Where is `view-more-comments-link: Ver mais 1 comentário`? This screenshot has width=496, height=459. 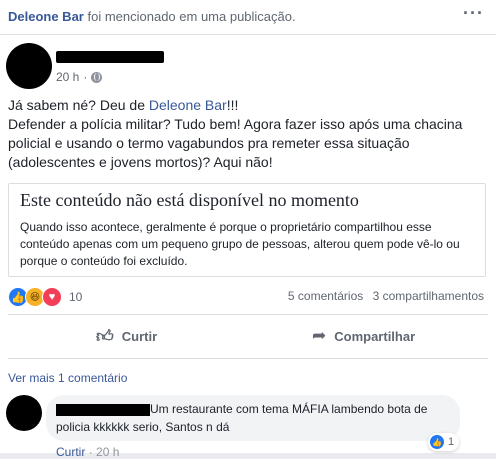
view-more-comments-link: Ver mais 1 comentário is located at coordinates (67, 378).